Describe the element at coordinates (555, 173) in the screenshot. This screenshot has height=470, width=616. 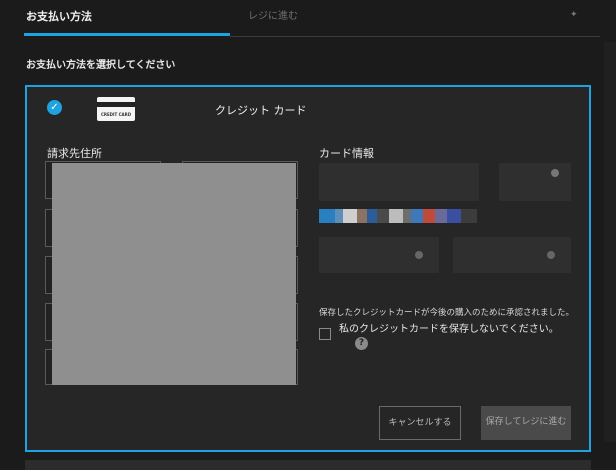
I see `card-type-dot` at that location.